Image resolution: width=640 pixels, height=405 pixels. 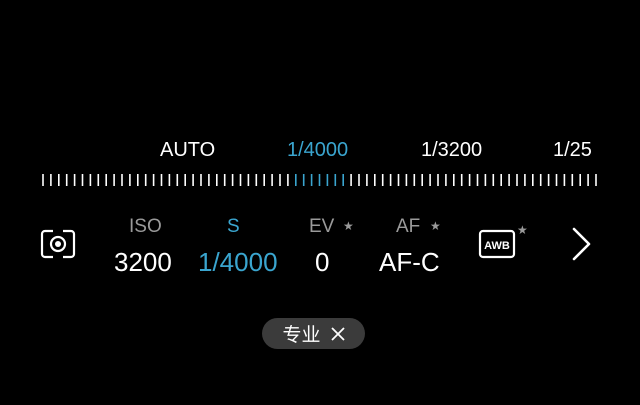 What do you see at coordinates (301, 335) in the screenshot?
I see `pro-mode-chip-label: 专业` at bounding box center [301, 335].